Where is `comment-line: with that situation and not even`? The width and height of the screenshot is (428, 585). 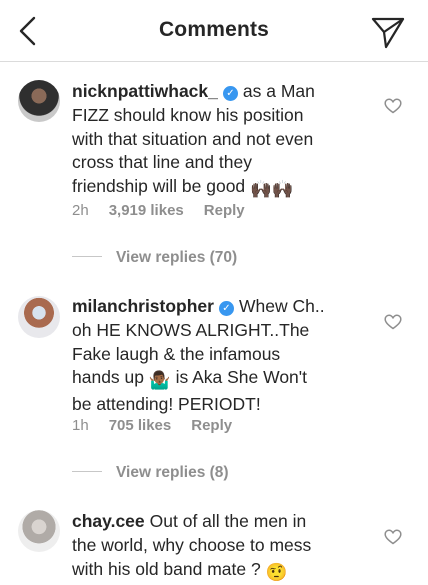 comment-line: with that situation and not even is located at coordinates (193, 138).